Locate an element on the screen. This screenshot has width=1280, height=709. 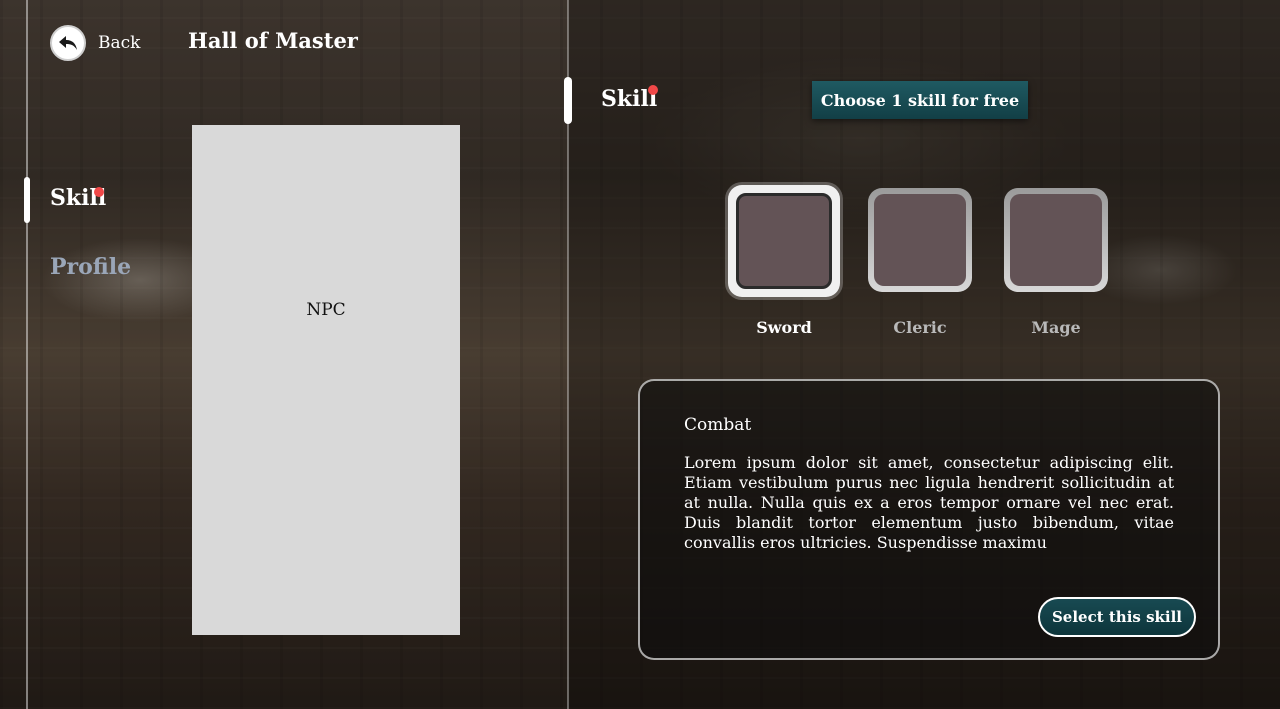
sidebar-item-skill: Skill is located at coordinates (78, 198).